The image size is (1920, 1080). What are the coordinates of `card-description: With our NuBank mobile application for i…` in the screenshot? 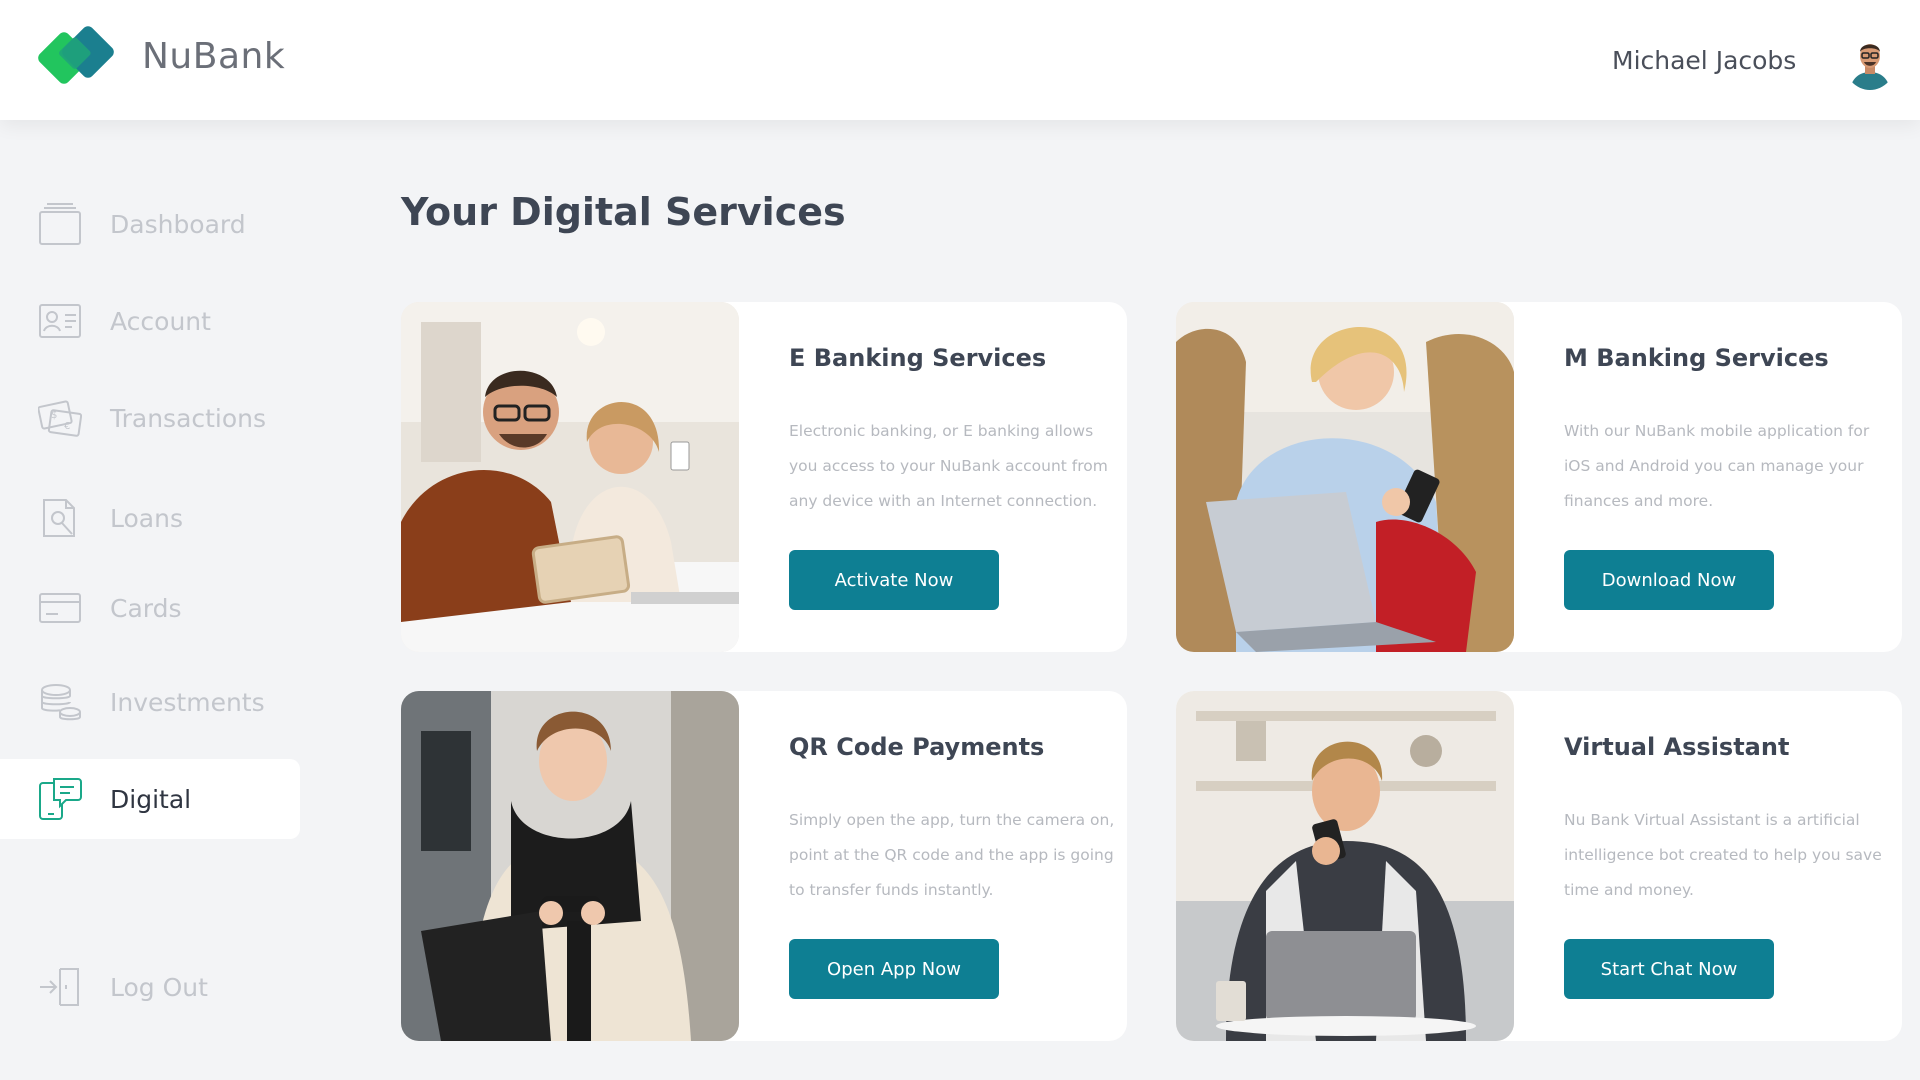 It's located at (1717, 466).